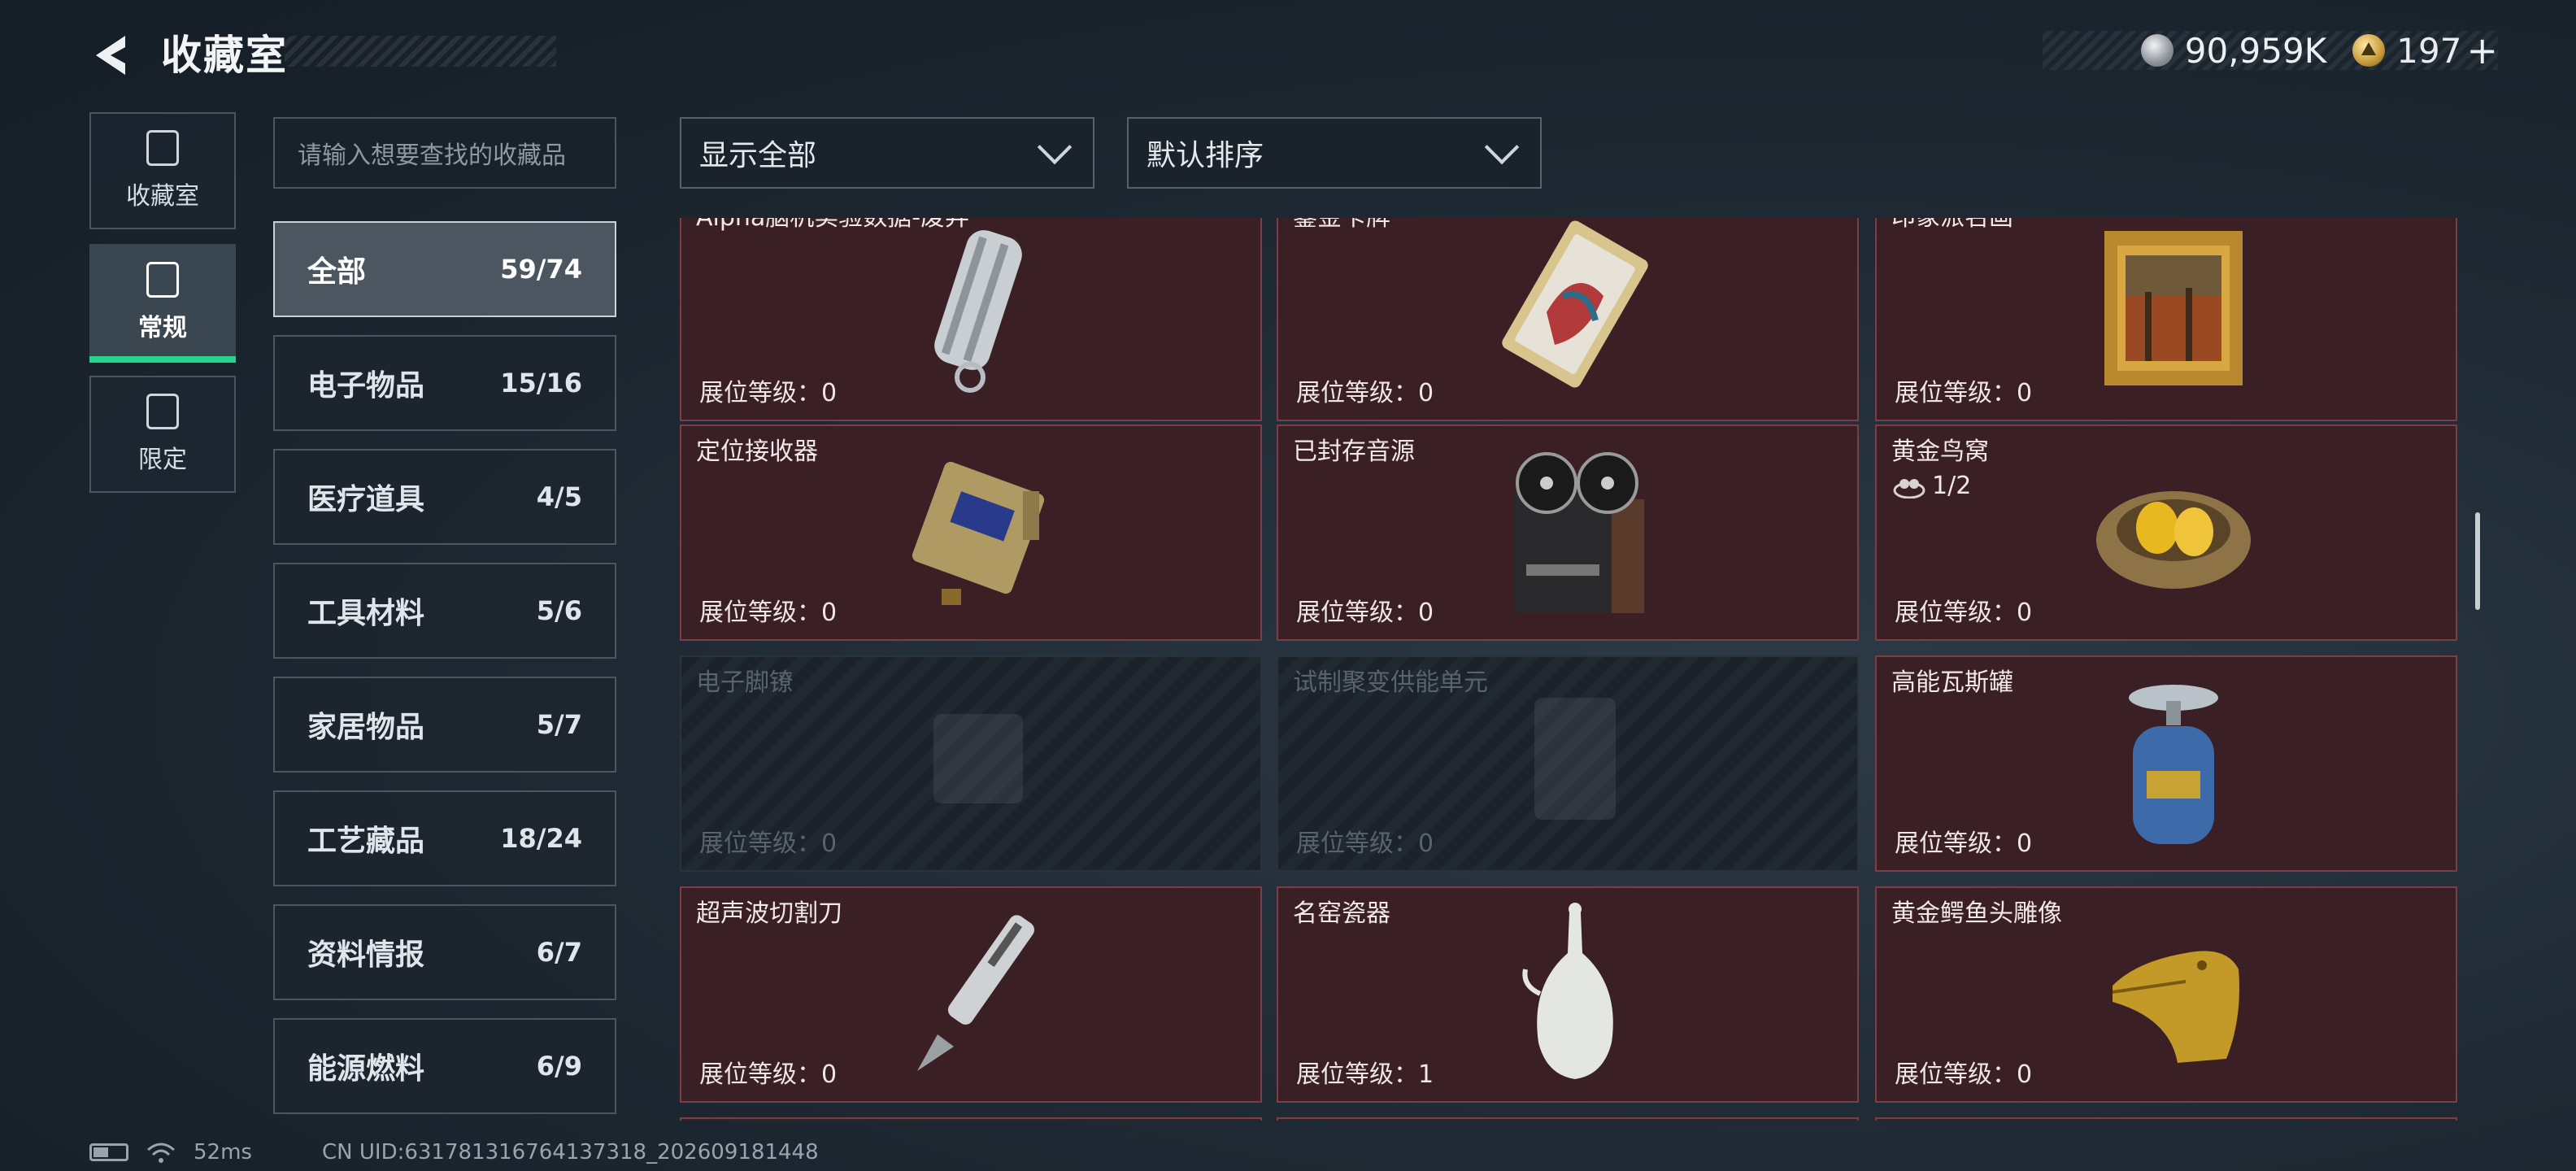 This screenshot has width=2576, height=1171. I want to click on currency-bar: 90,959K 197 +, so click(2270, 50).